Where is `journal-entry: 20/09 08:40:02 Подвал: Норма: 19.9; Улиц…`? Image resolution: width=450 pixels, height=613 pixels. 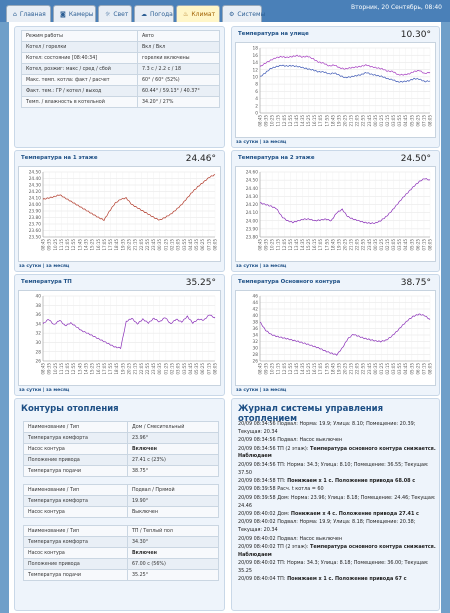
journal-entry: 20/09 08:40:02 Подвал: Норма: 19.9; Улиц… is located at coordinates (337, 527).